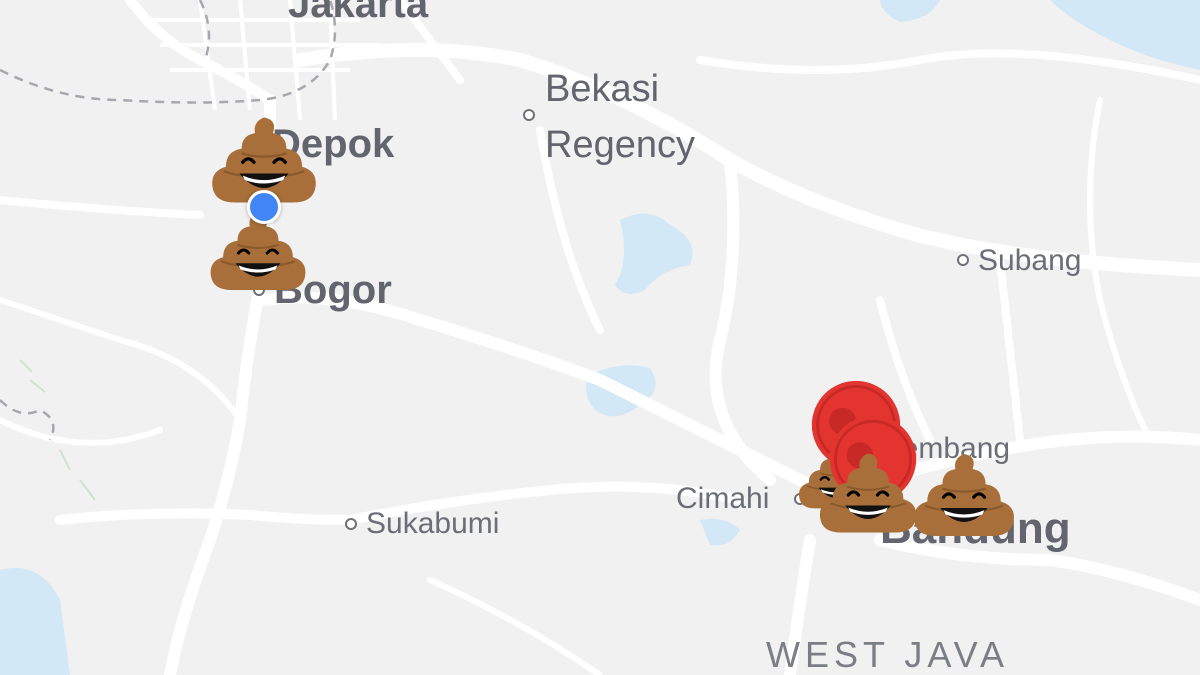 This screenshot has height=675, width=1200. What do you see at coordinates (433, 523) in the screenshot?
I see `city-label-sukabumi: Sukabumi` at bounding box center [433, 523].